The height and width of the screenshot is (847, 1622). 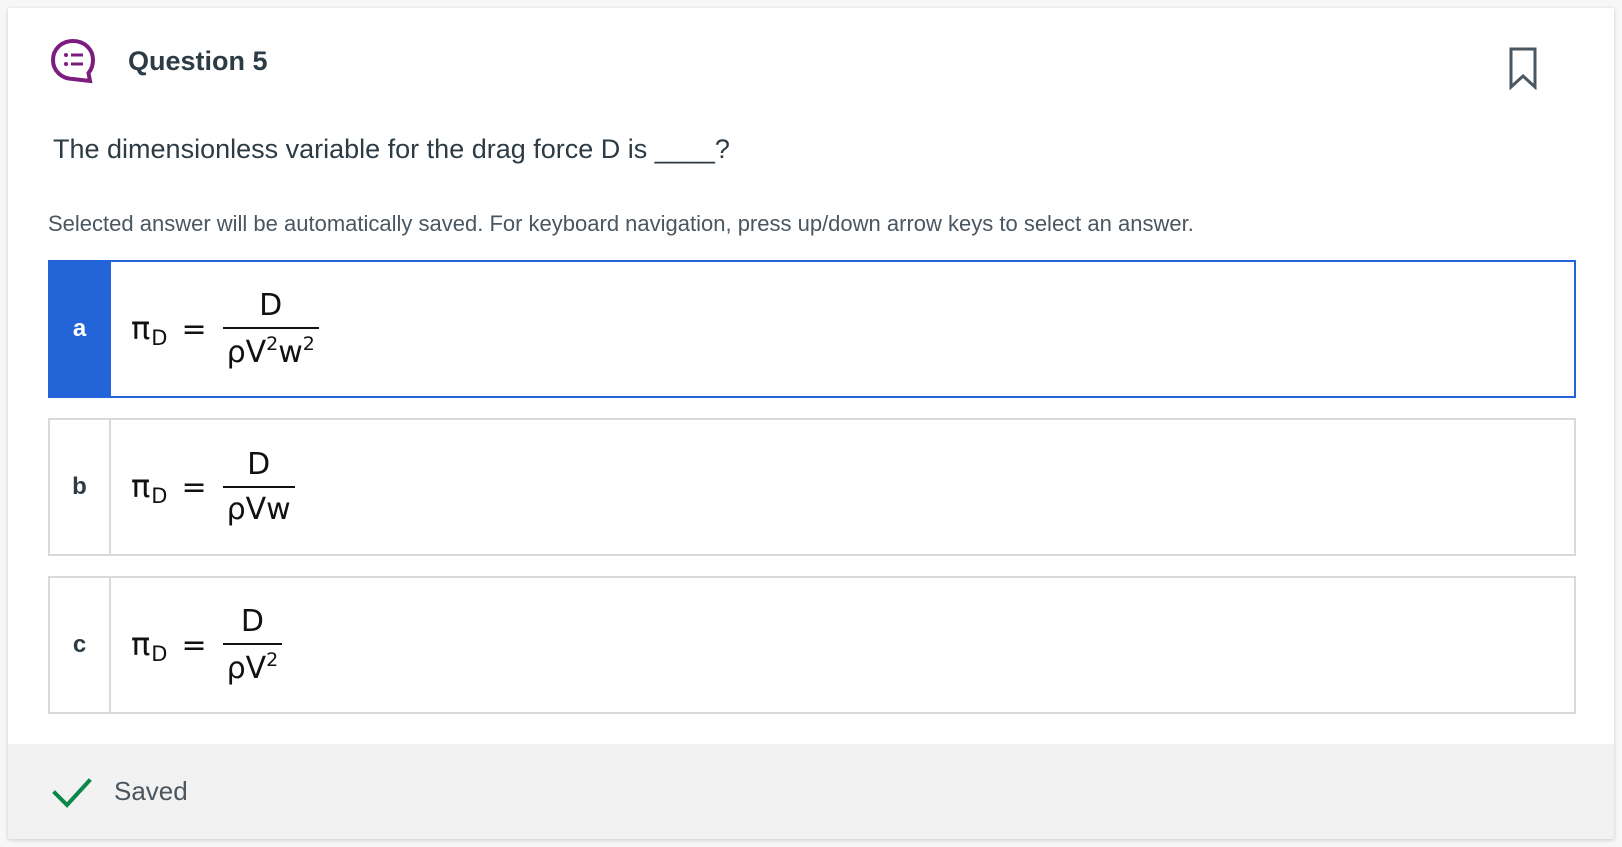 What do you see at coordinates (252, 664) in the screenshot?
I see `denominator: ρV2` at bounding box center [252, 664].